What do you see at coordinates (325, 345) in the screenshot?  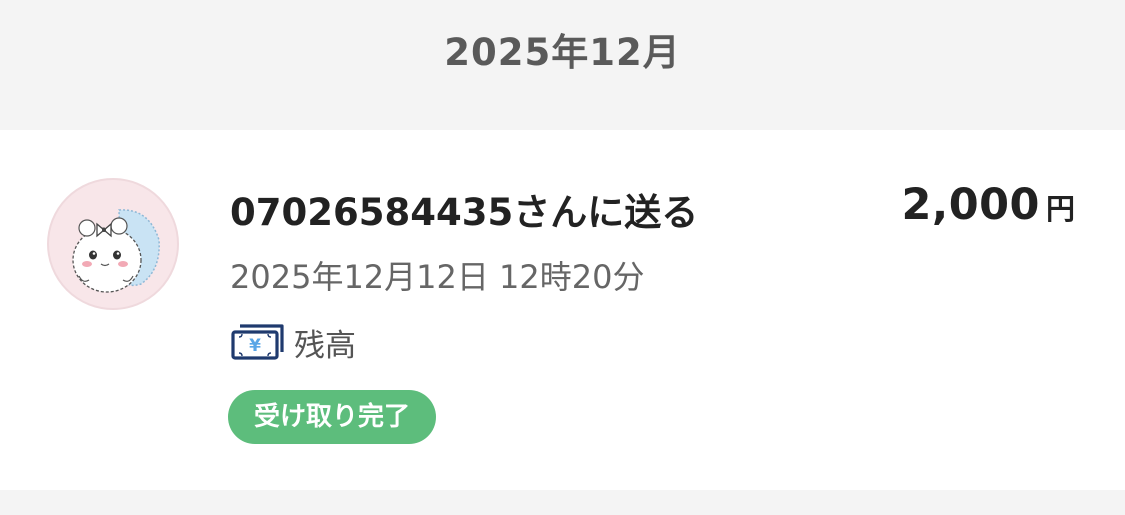 I see `payment-method-label: 残高` at bounding box center [325, 345].